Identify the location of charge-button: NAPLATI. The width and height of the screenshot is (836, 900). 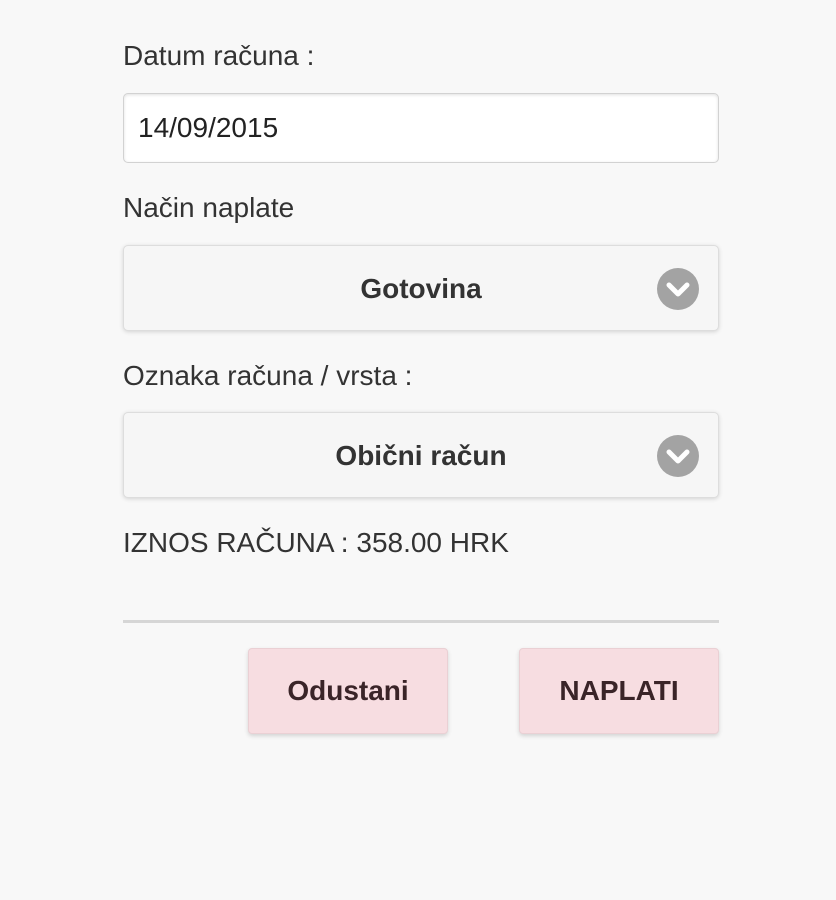
(619, 691).